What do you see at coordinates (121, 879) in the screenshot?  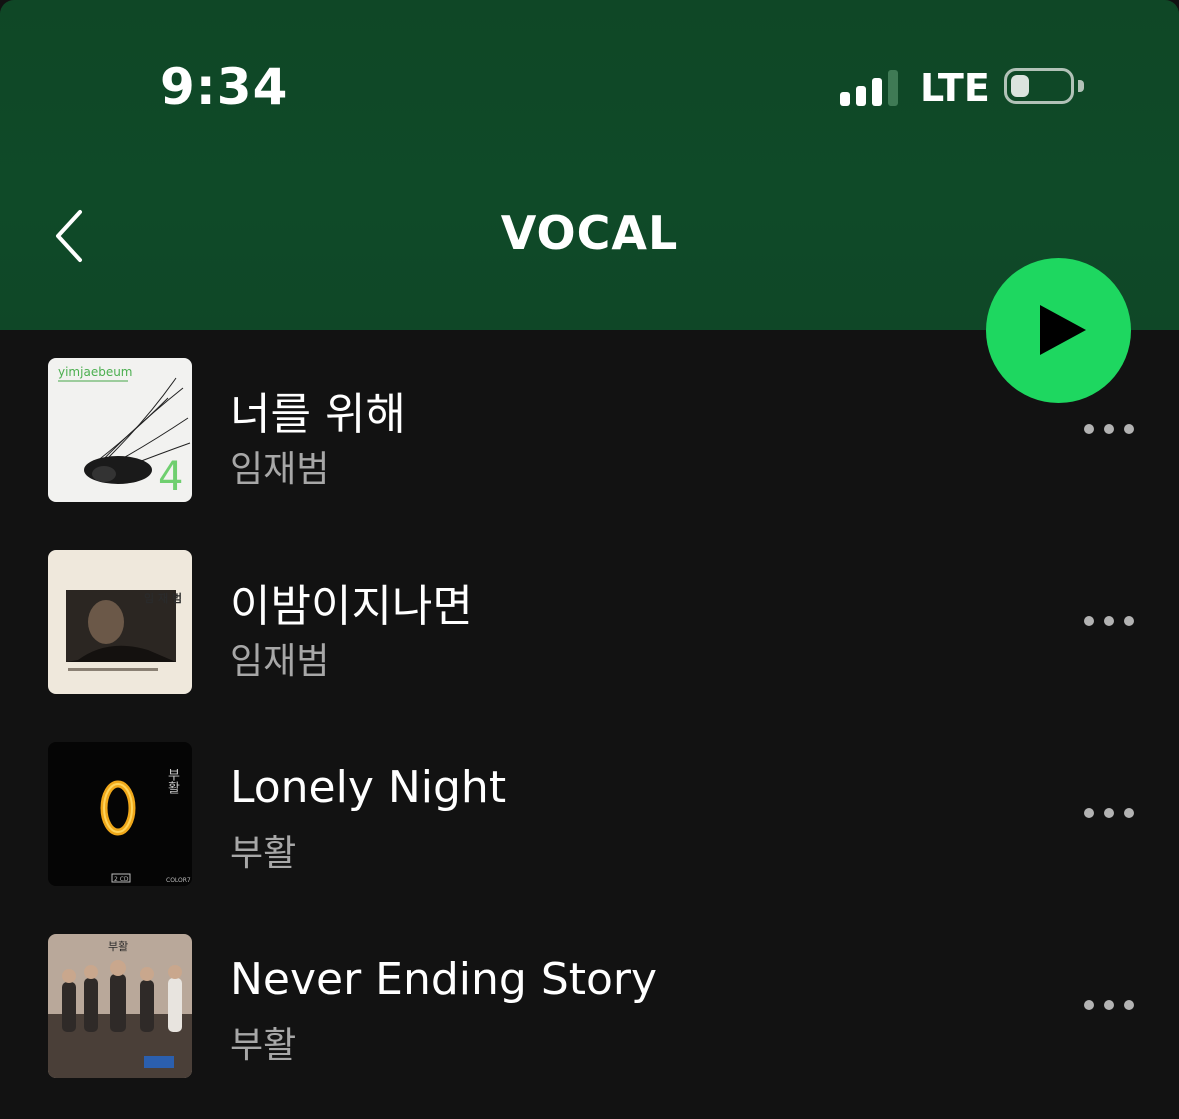 I see `art-badge: 2 CD` at bounding box center [121, 879].